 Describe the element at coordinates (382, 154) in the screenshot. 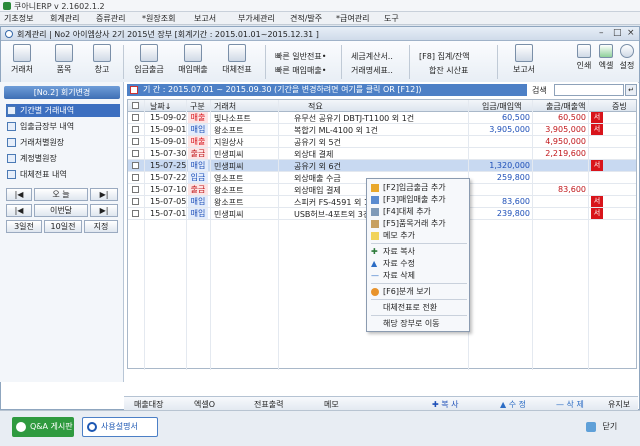

I see `table-row: 15-07-30 출금 민생피씨 외상대 결제 2,219,600` at that location.